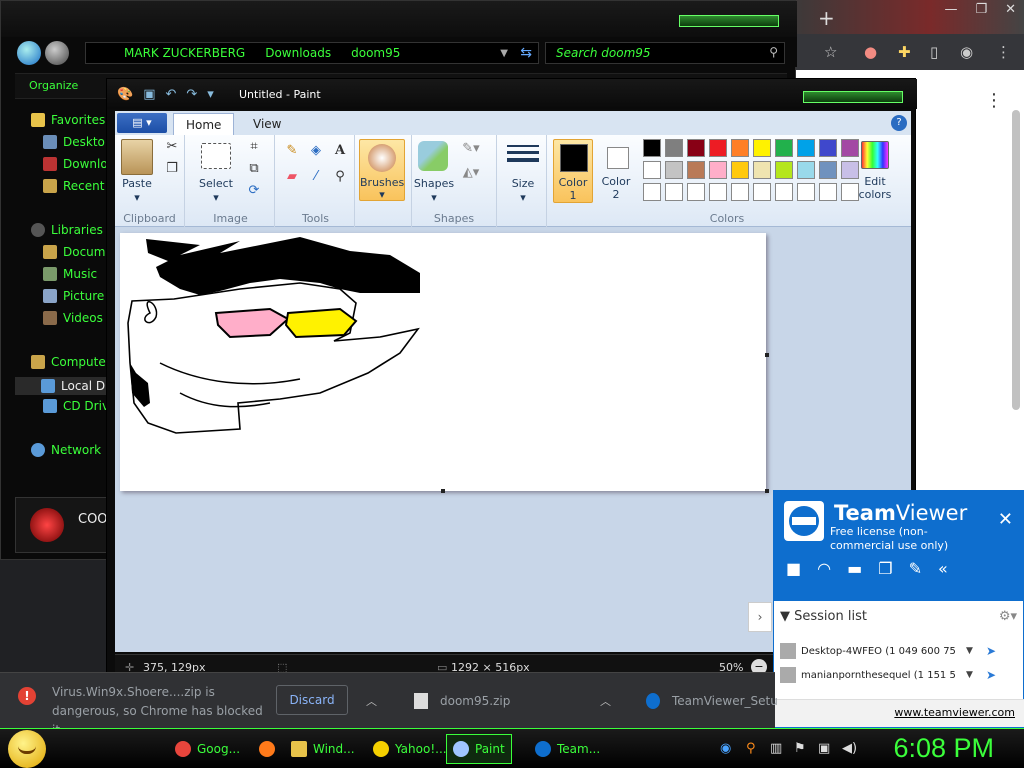 Image resolution: width=1024 pixels, height=768 pixels. Describe the element at coordinates (316, 152) in the screenshot. I see `fill-icon: ◈` at that location.